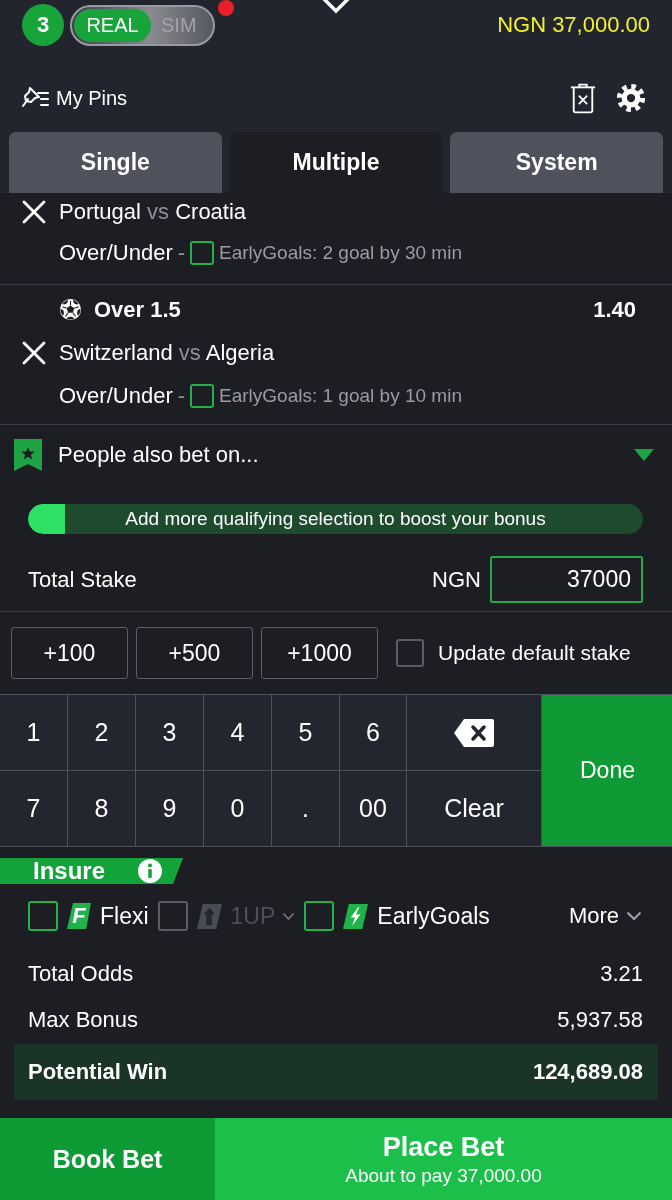  Describe the element at coordinates (98, 1072) in the screenshot. I see `potential-win-label: Potential Win` at that location.